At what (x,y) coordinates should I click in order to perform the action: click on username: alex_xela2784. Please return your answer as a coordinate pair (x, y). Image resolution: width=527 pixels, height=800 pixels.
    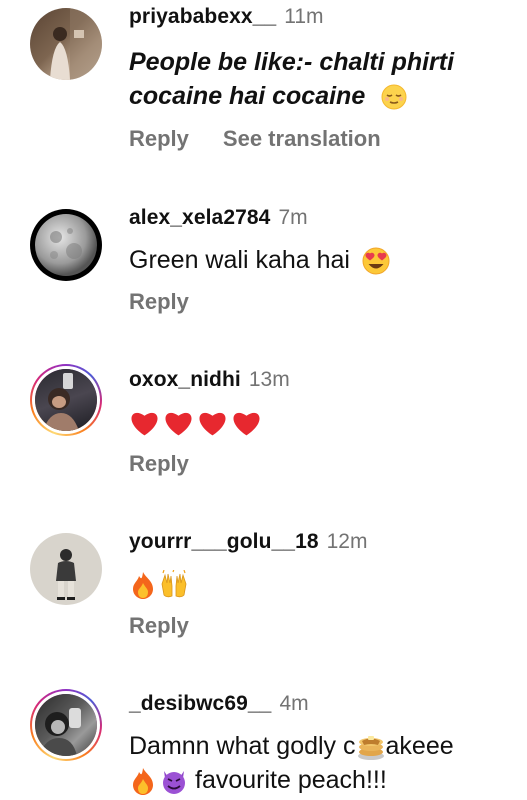
    Looking at the image, I should click on (199, 217).